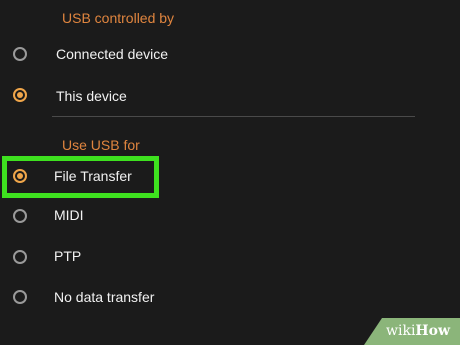 This screenshot has height=345, width=460. I want to click on divider, so click(233, 116).